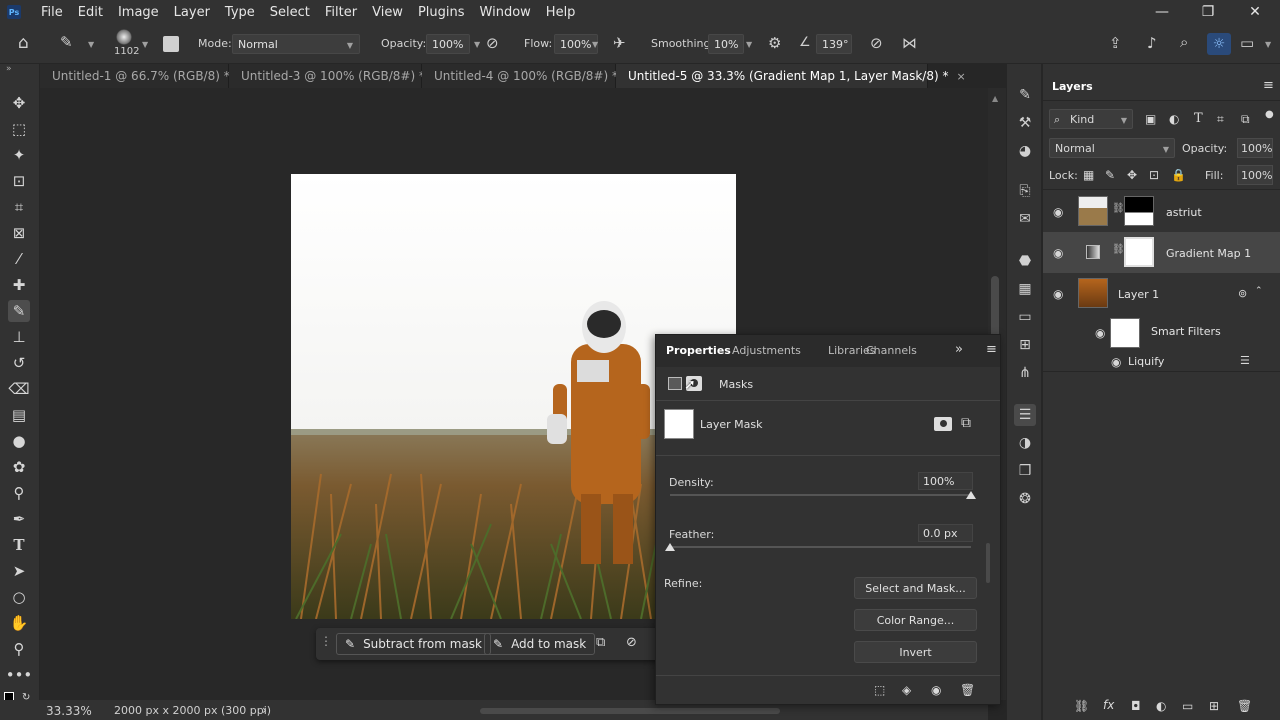 The width and height of the screenshot is (1280, 720). I want to click on smart-filter-mask-thumbnail, so click(1125, 333).